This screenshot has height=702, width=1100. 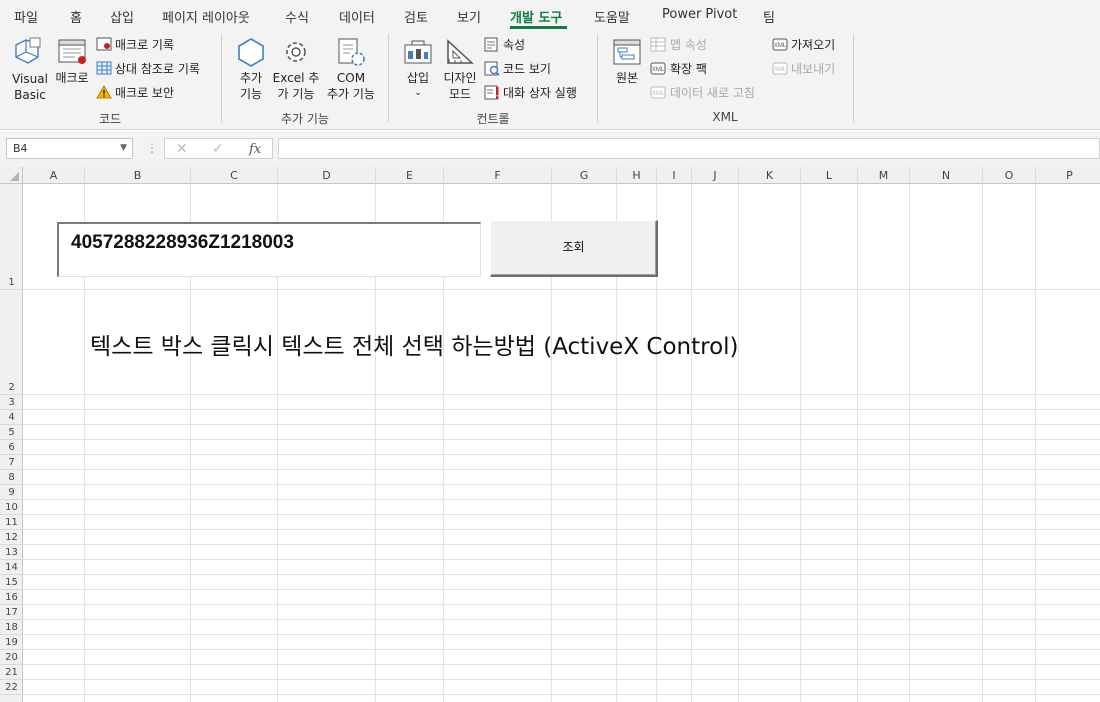 I want to click on row-header: 7, so click(x=11, y=462).